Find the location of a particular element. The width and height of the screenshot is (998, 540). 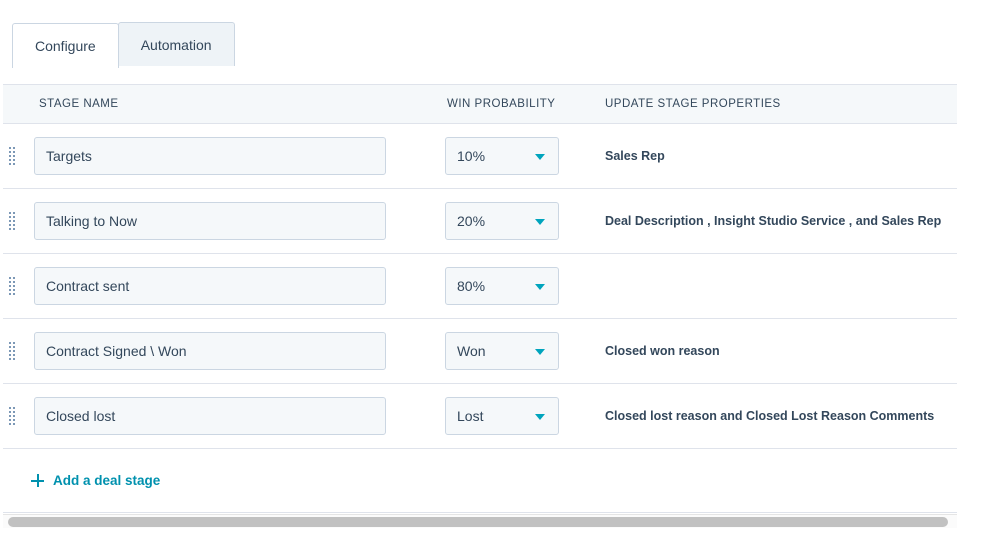

table-row: Won Closed won reason is located at coordinates (480, 351).